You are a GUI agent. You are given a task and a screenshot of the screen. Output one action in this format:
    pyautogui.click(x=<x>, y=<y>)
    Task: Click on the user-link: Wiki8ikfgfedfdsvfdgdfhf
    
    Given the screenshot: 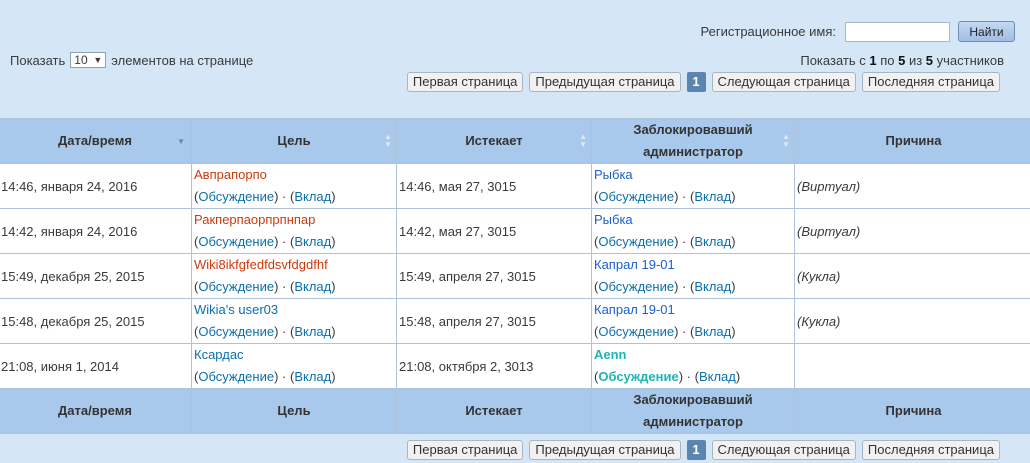 What is the action you would take?
    pyautogui.click(x=261, y=264)
    